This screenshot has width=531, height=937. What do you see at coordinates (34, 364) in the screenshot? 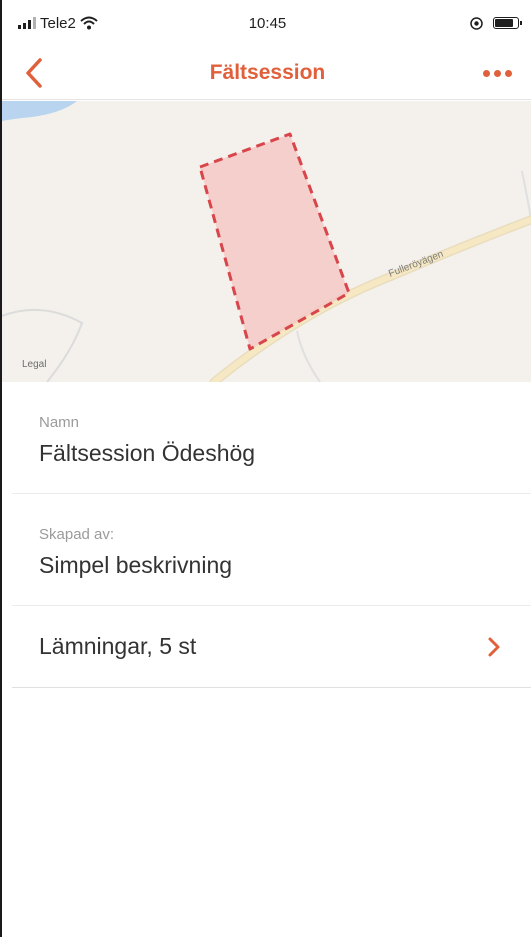
I see `legal-link: Legal` at bounding box center [34, 364].